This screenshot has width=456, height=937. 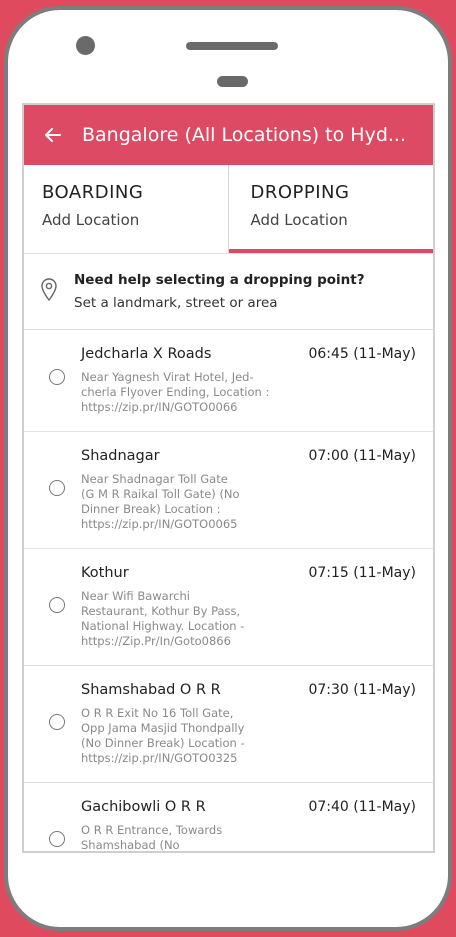 What do you see at coordinates (151, 509) in the screenshot?
I see `stop-description-line: Dinner Break) Location :` at bounding box center [151, 509].